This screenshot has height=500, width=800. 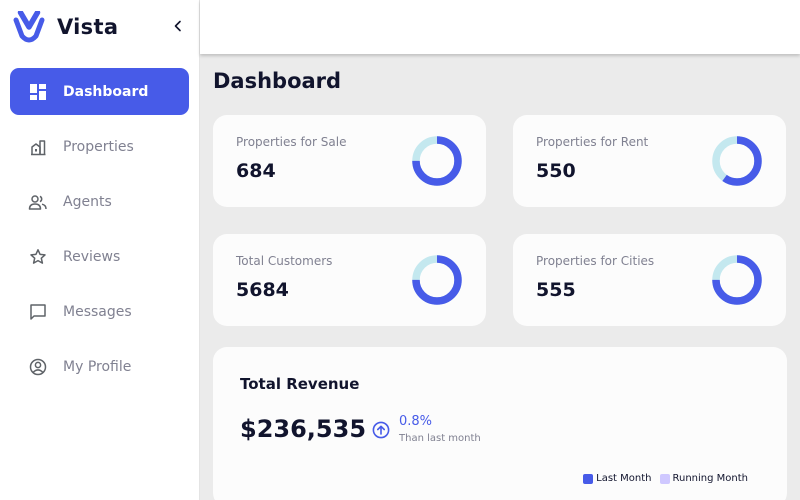 I want to click on brand: Vista, so click(x=65, y=27).